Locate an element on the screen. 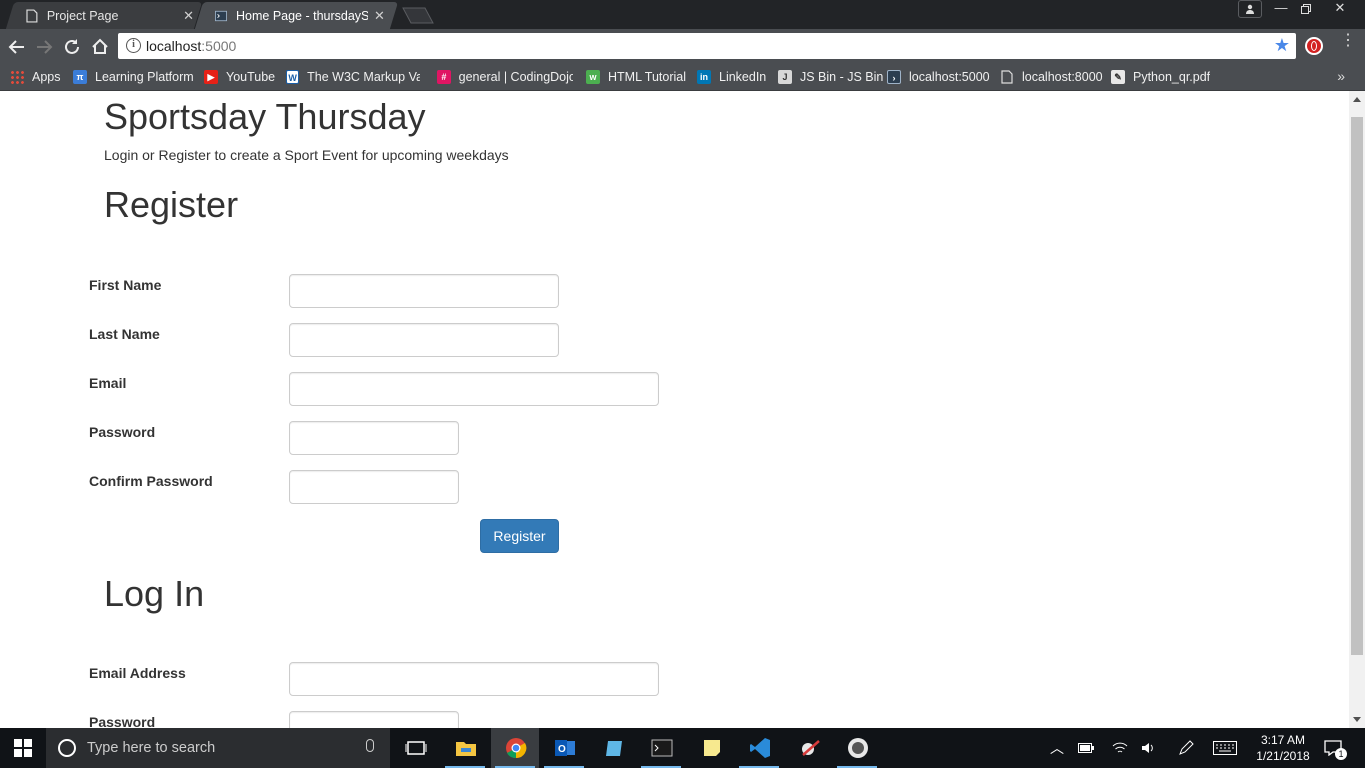 The width and height of the screenshot is (1365, 768). bookmark-localhost-8000: localhost:8000 is located at coordinates (1051, 77).